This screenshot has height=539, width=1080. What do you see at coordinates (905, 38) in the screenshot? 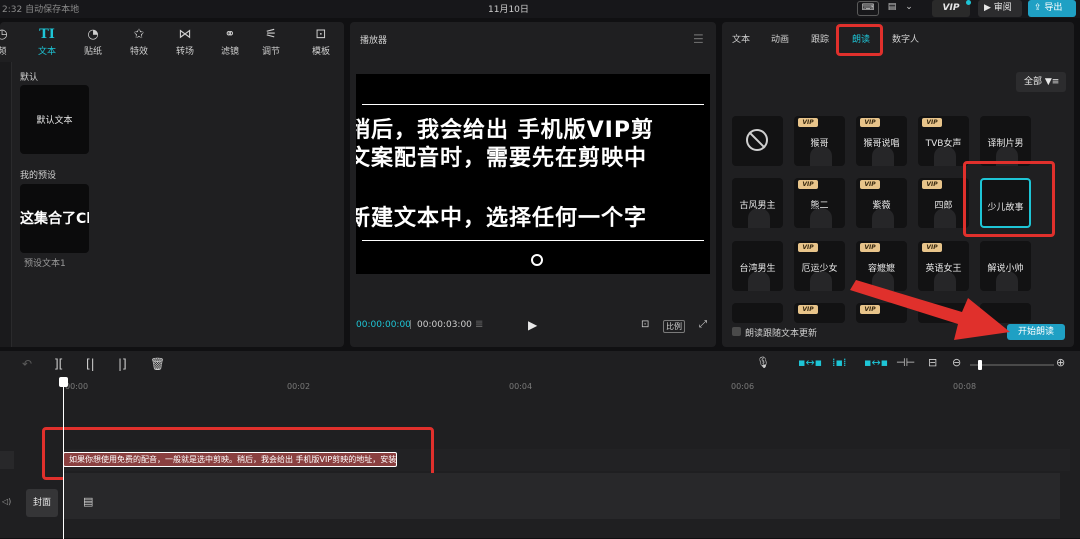
I see `tab-digital-human: 数字人` at bounding box center [905, 38].